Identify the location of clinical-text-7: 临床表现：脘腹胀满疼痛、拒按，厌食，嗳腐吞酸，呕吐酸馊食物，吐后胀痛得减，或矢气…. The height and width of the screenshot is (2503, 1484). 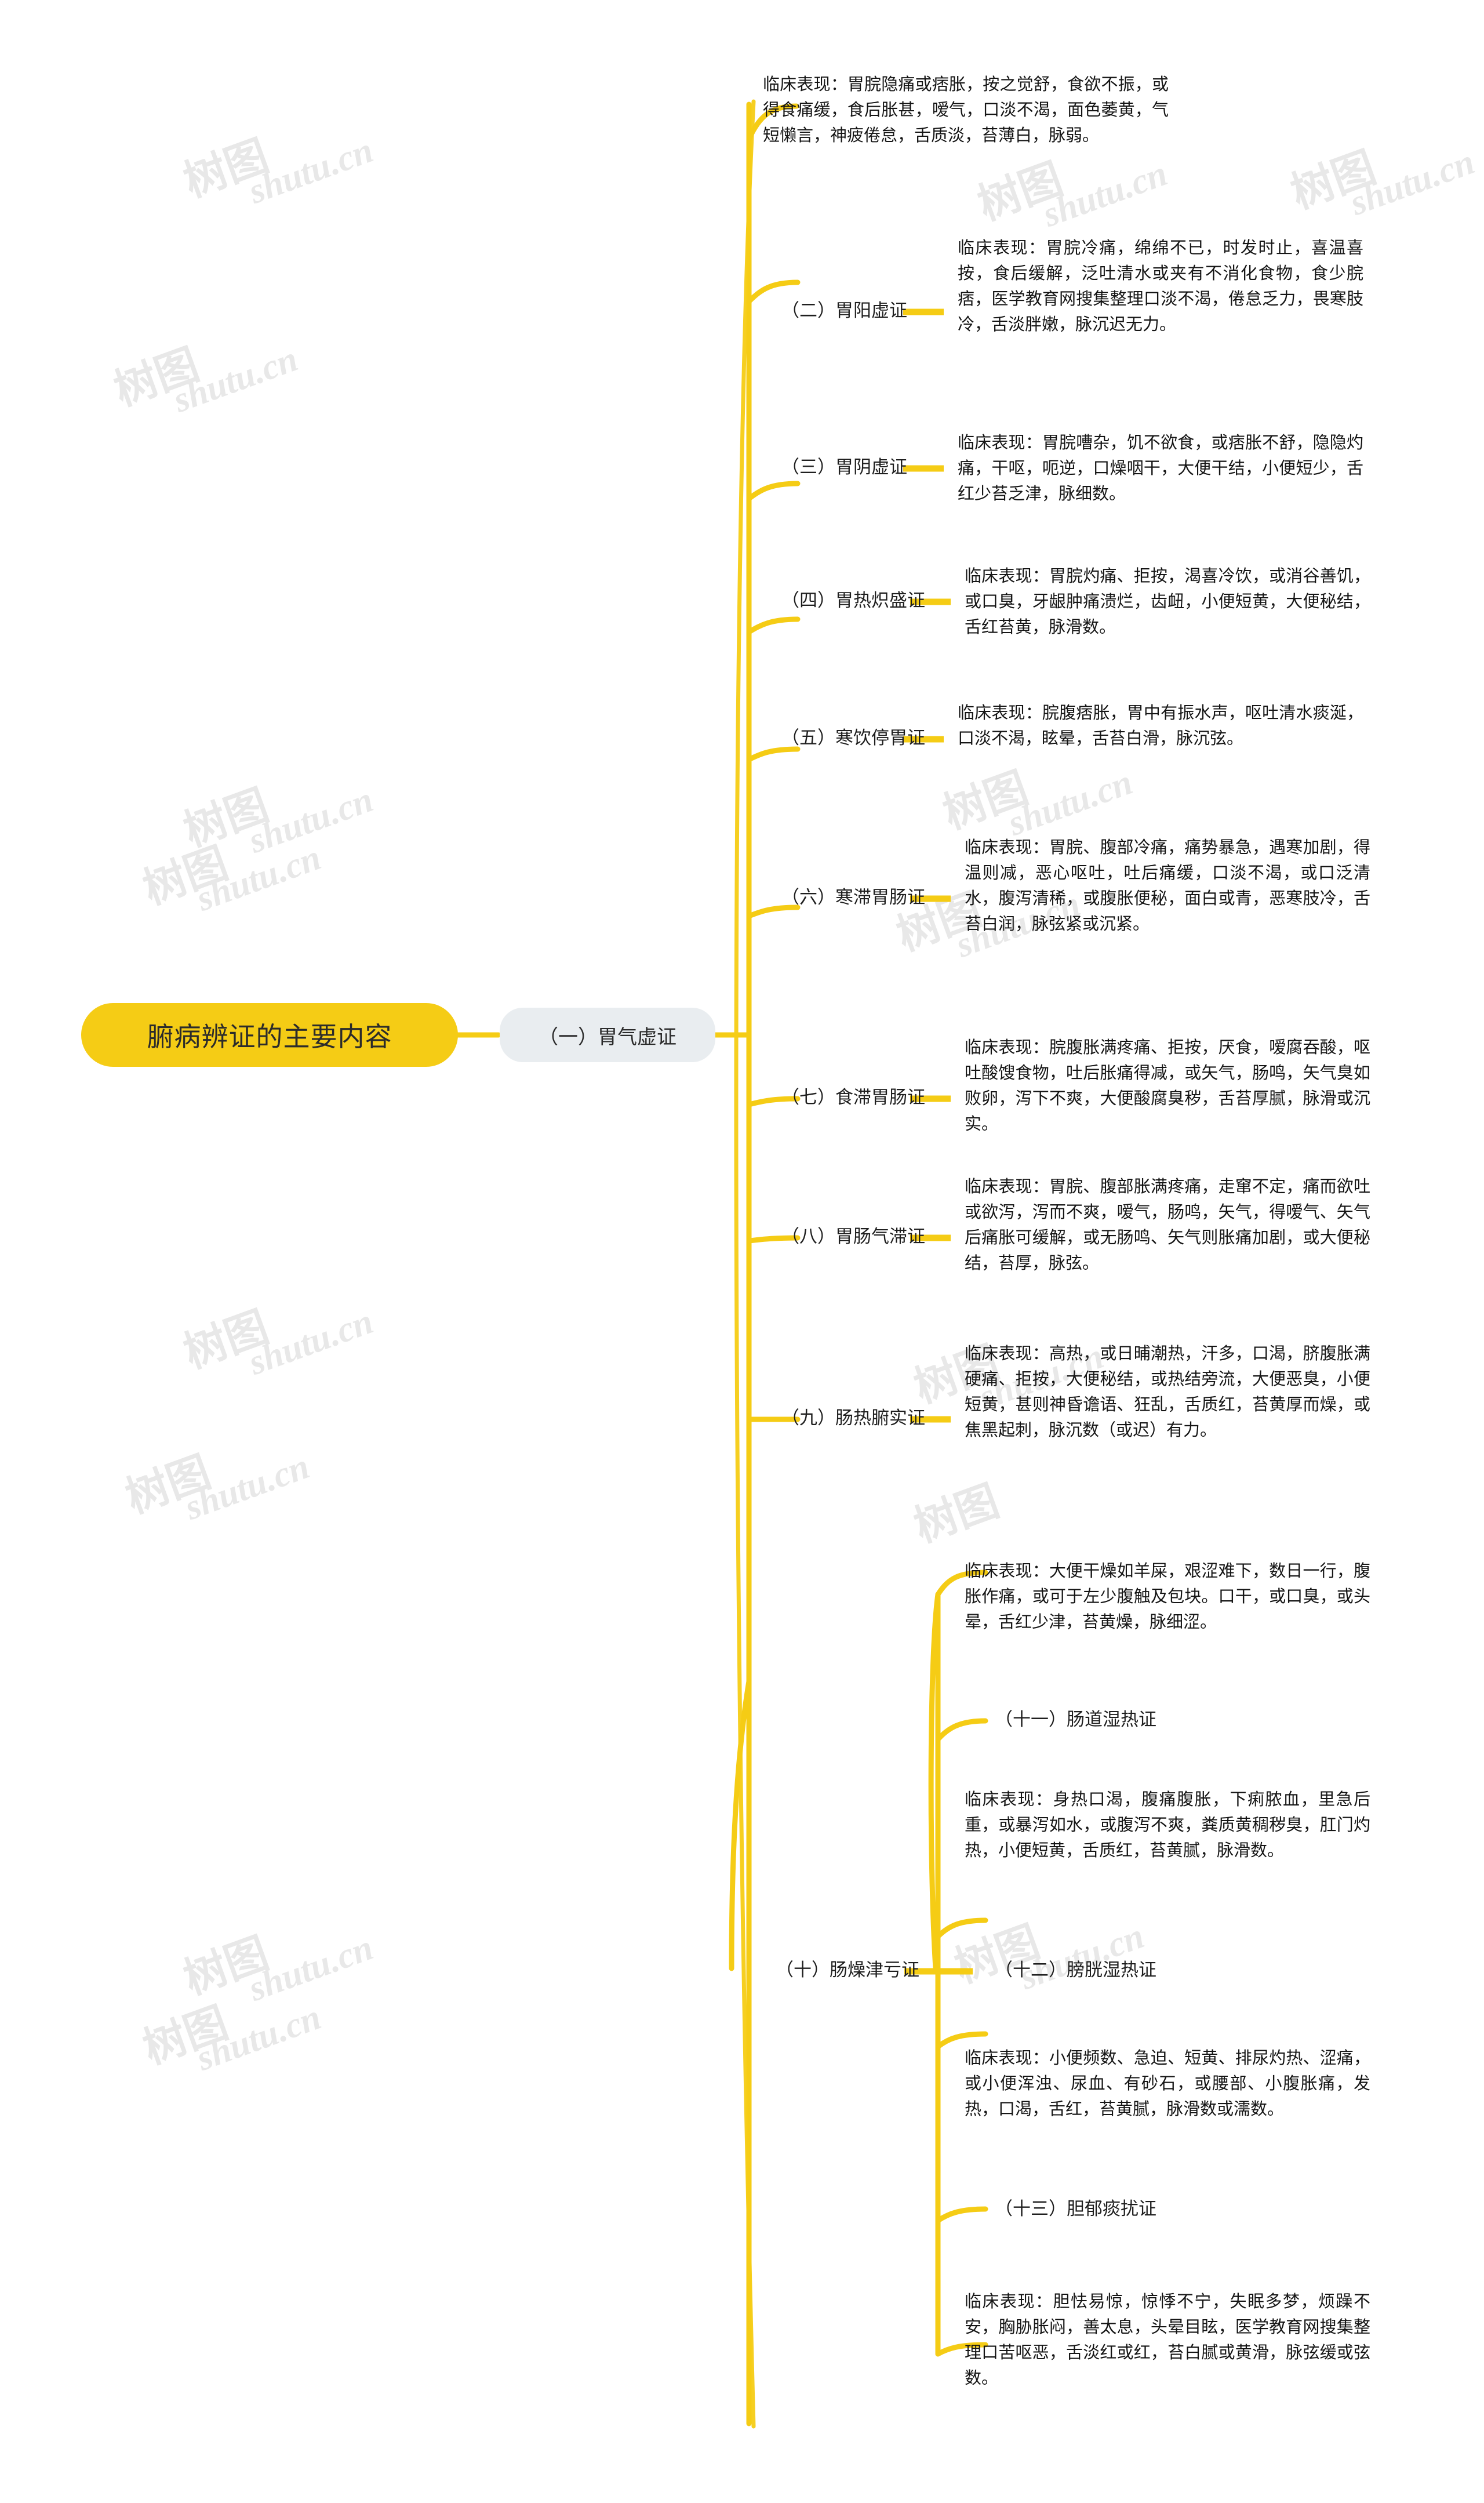
(1168, 1086).